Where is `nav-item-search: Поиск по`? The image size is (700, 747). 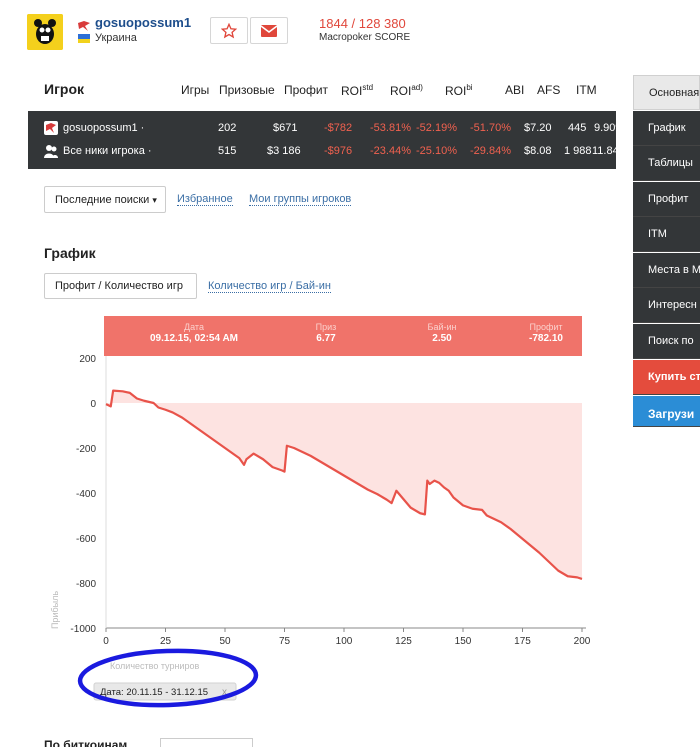
nav-item-search: Поиск по is located at coordinates (666, 341).